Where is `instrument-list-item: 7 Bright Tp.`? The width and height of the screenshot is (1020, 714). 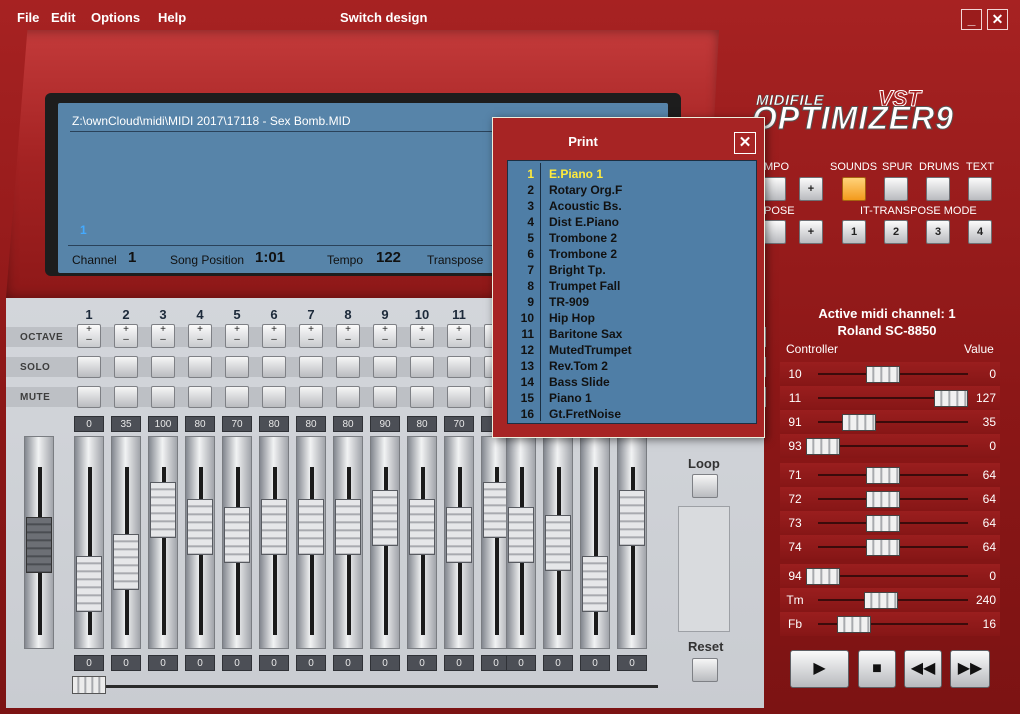 instrument-list-item: 7 Bright Tp. is located at coordinates (632, 271).